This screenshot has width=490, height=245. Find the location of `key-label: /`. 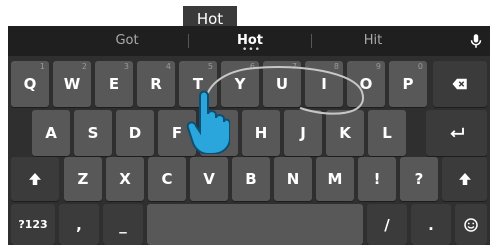

key-label: / is located at coordinates (387, 224).